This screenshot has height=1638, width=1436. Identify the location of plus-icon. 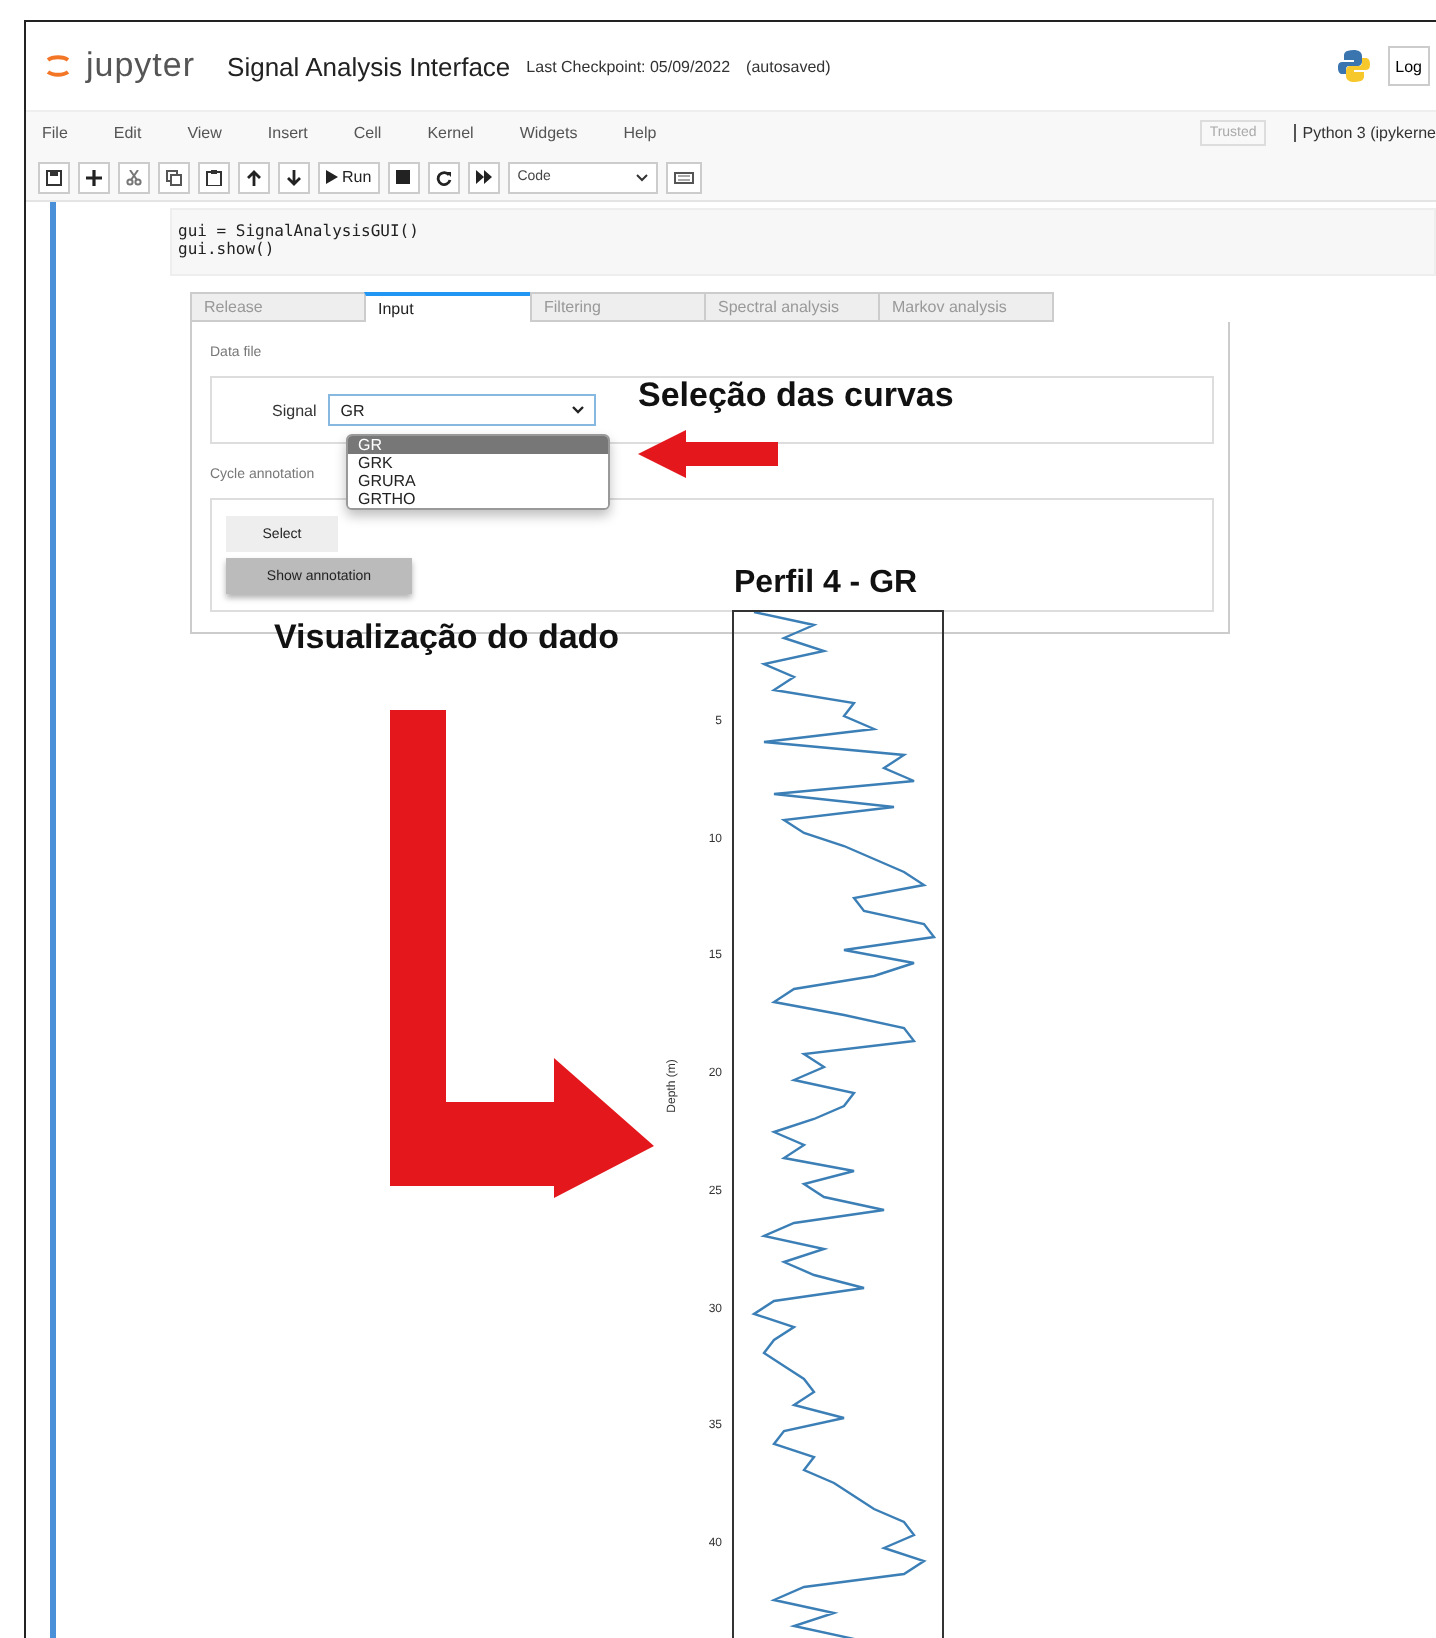
(94, 177).